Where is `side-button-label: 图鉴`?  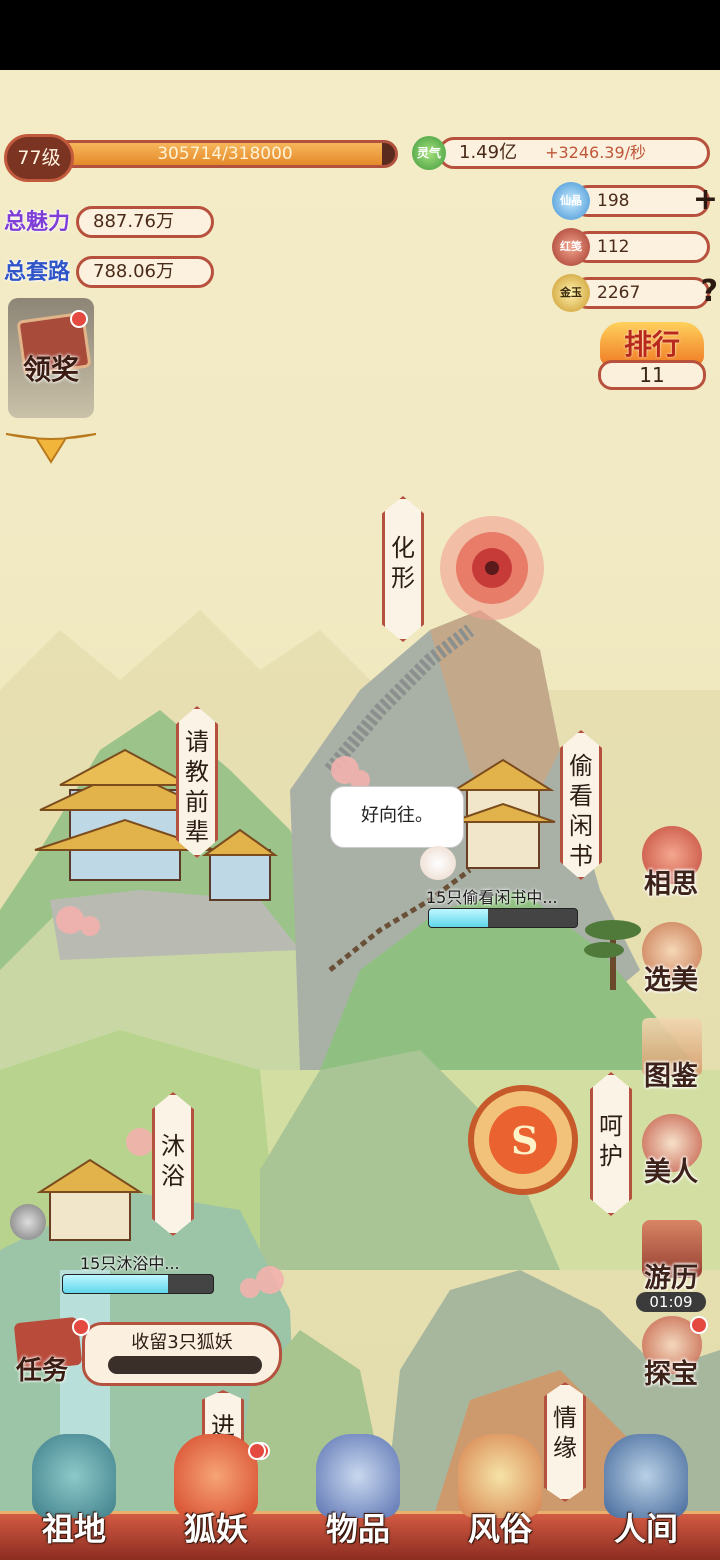 side-button-label: 图鉴 is located at coordinates (671, 1076).